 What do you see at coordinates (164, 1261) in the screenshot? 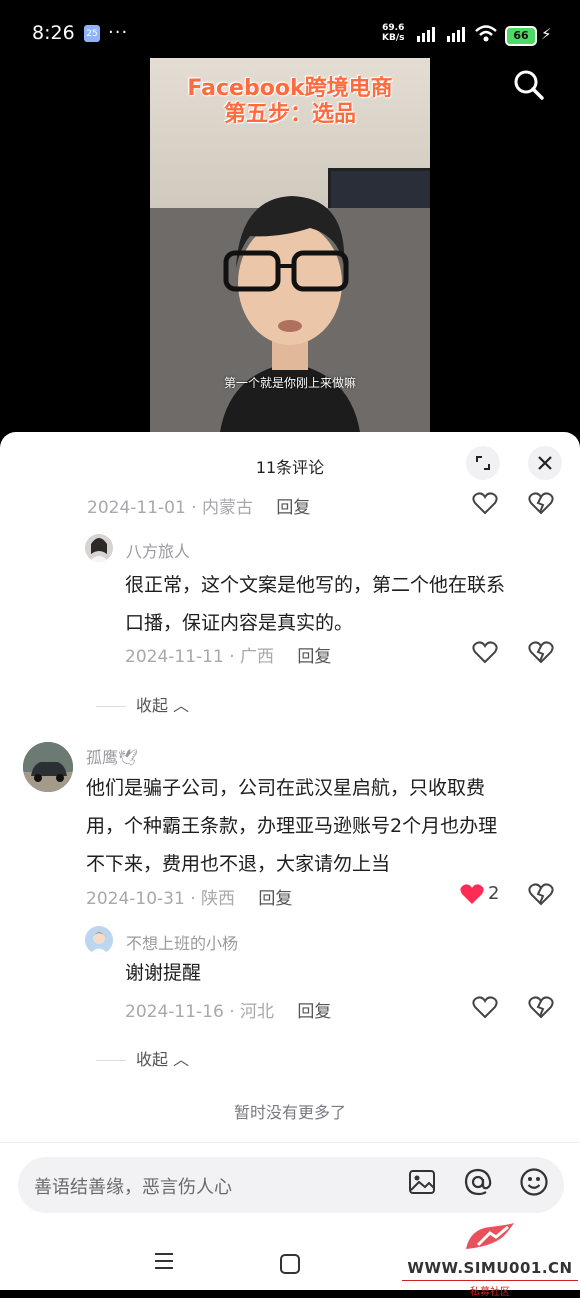
I see `menu-nav-icon` at bounding box center [164, 1261].